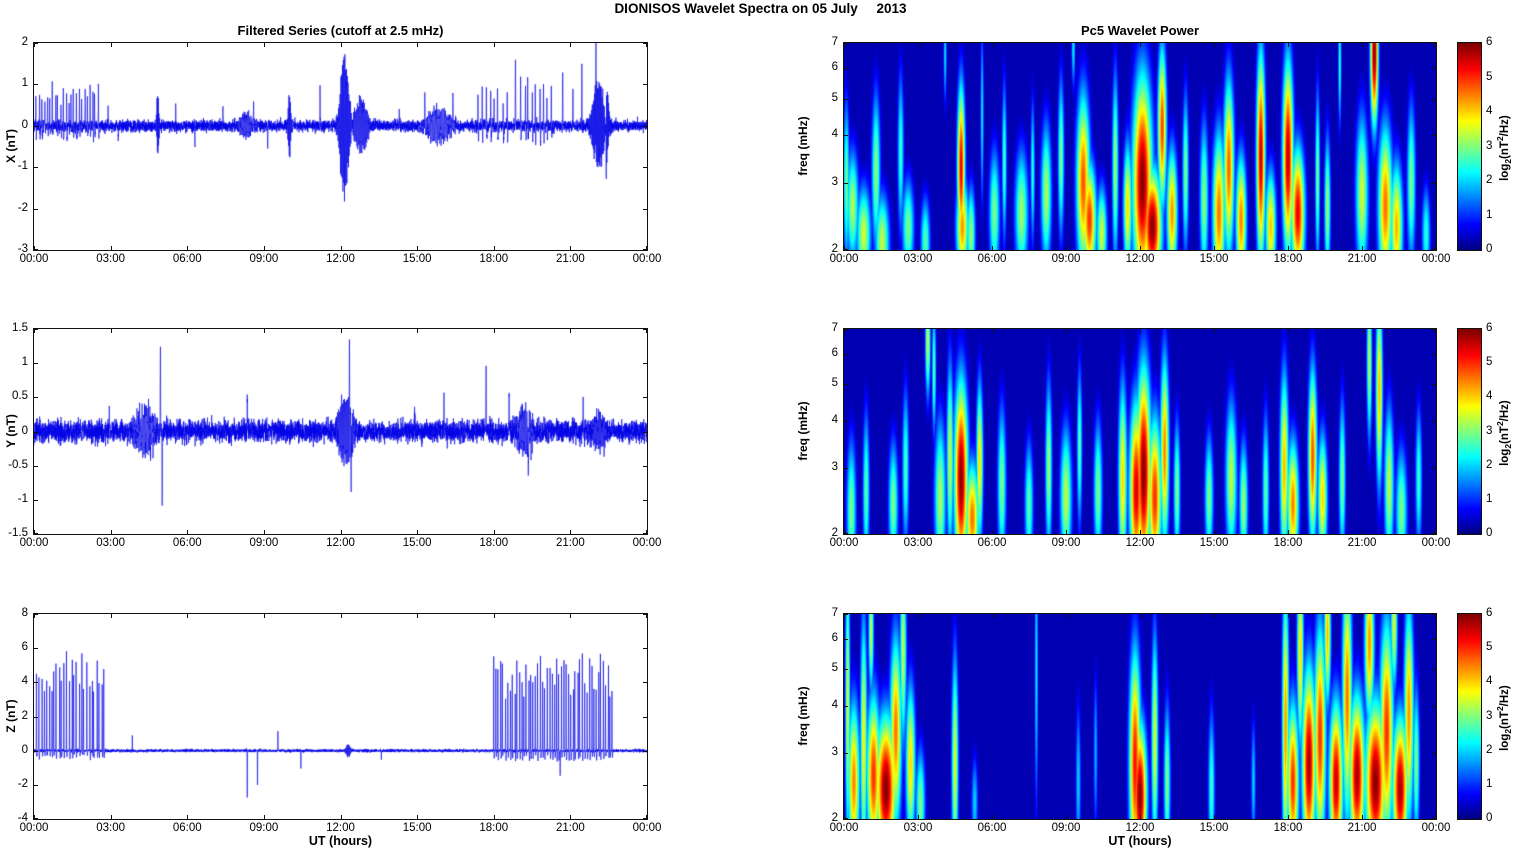 This screenshot has height=854, width=1521. Describe the element at coordinates (340, 543) in the screenshot. I see `x-tick-label: 12:00` at that location.